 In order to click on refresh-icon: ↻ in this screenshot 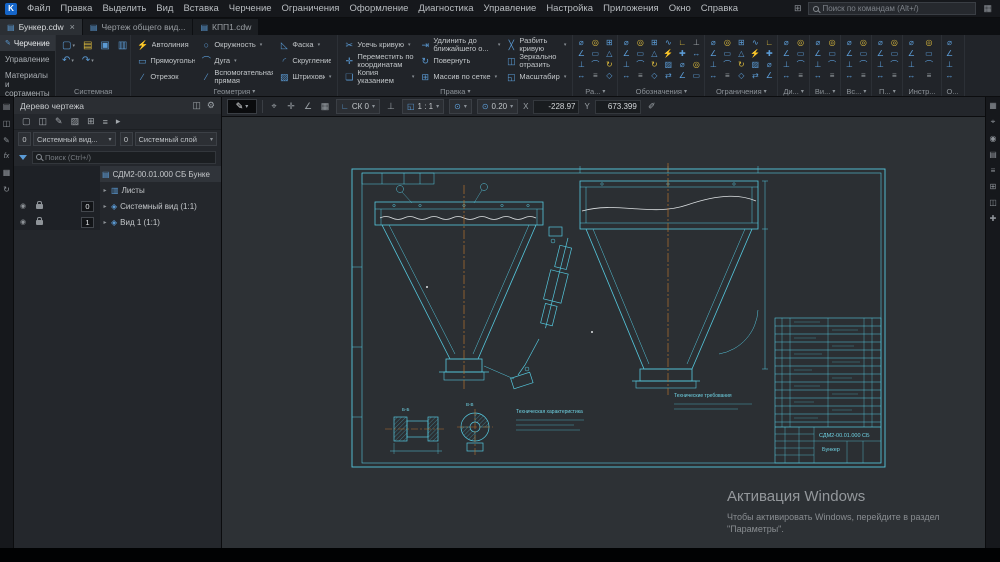, I will do `click(6, 189)`.